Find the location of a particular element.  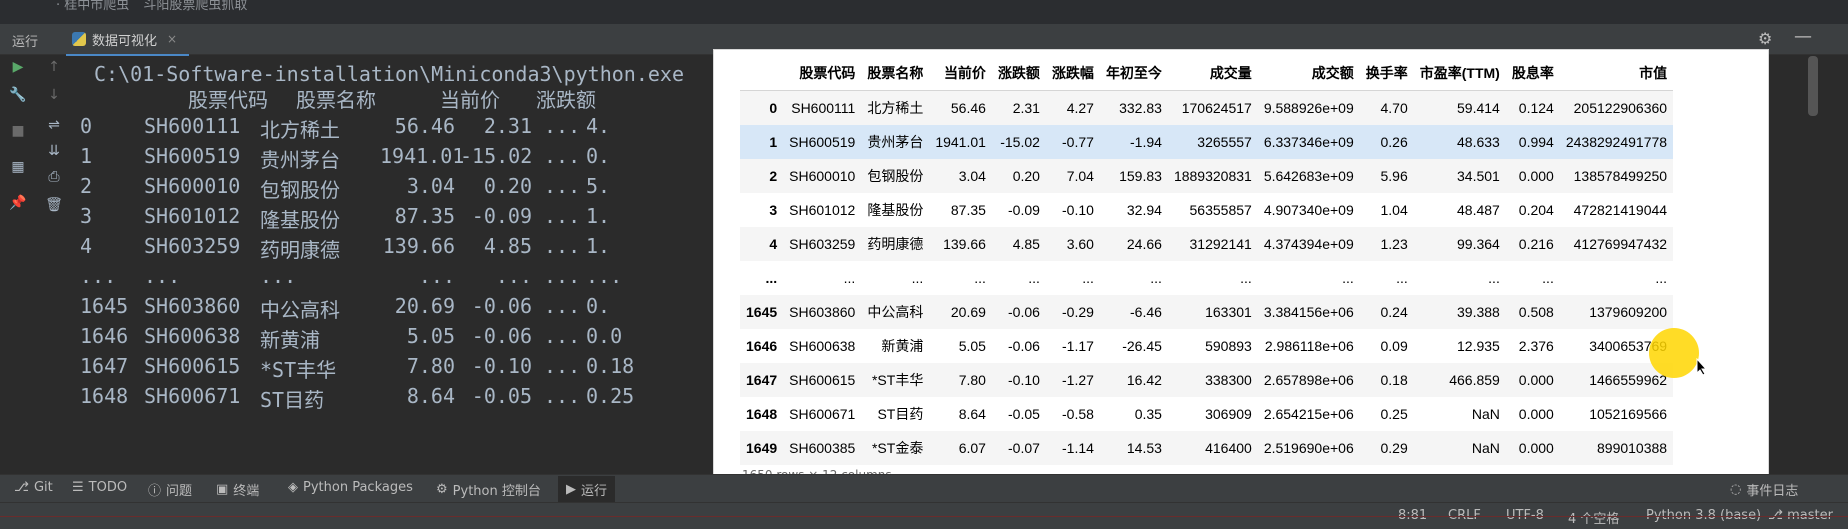

column-header is located at coordinates (762, 73).